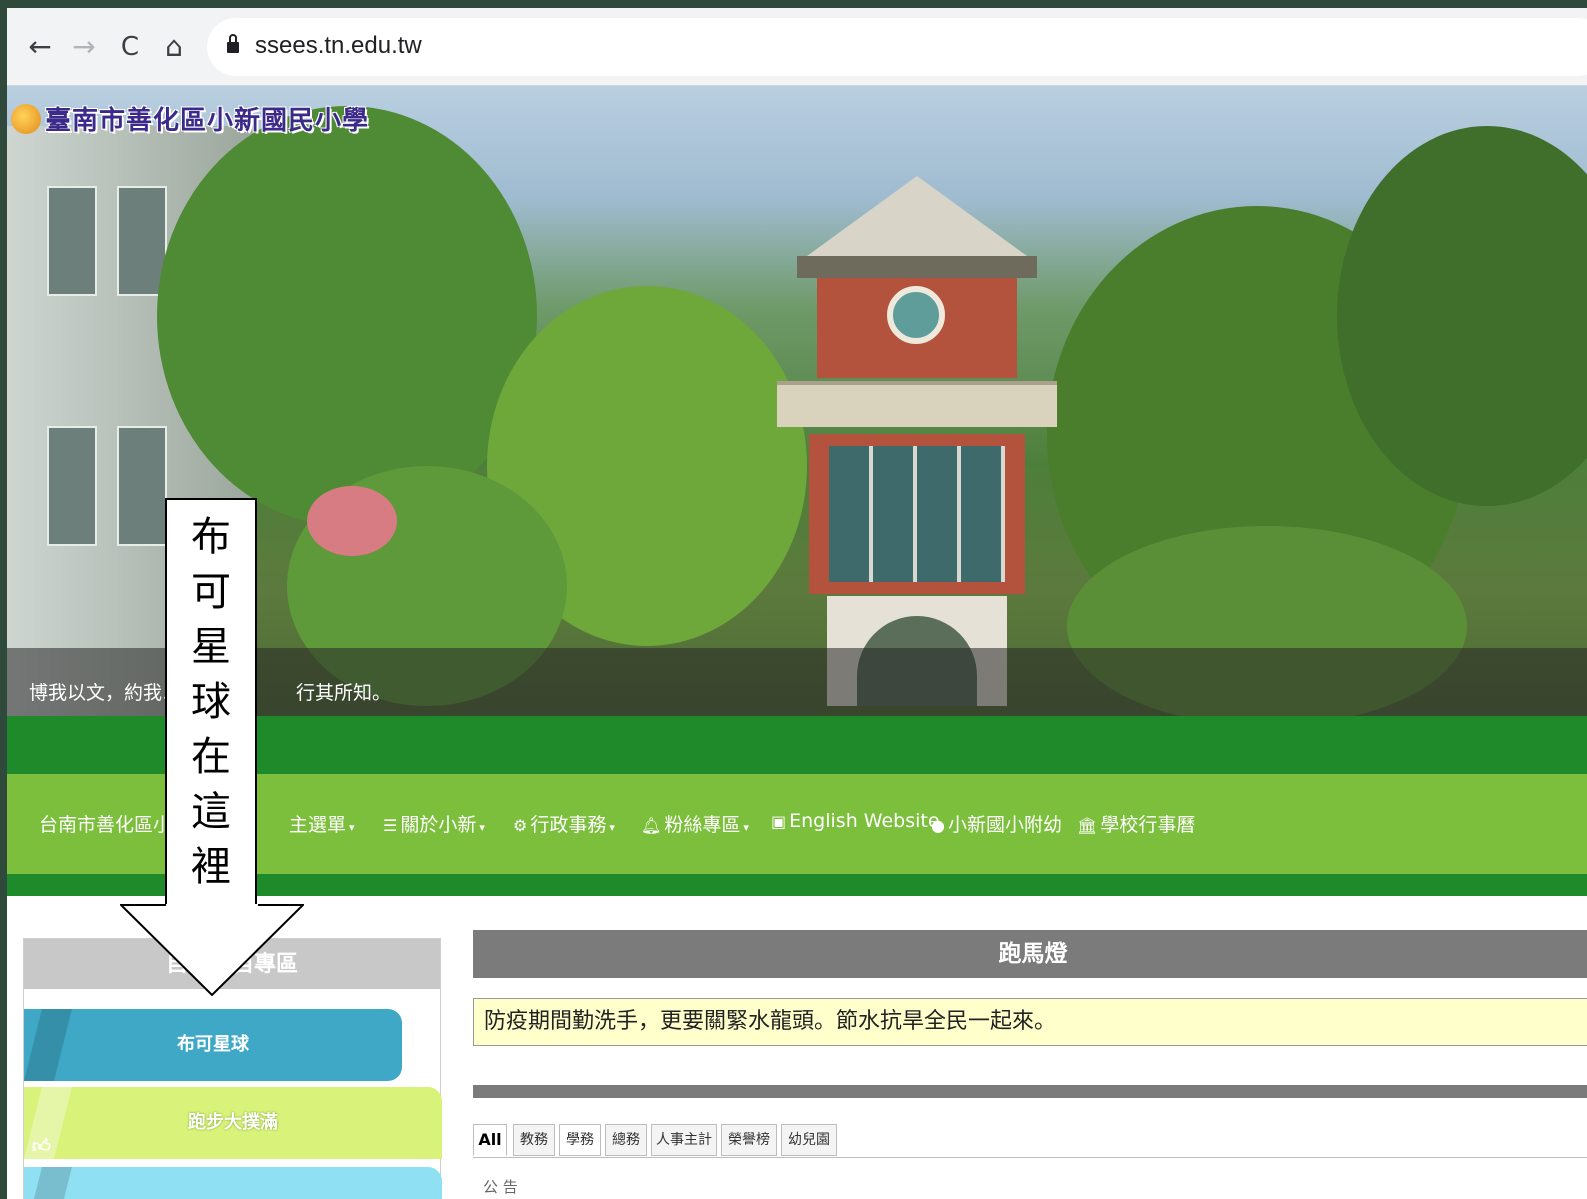 The width and height of the screenshot is (1587, 1199). Describe the element at coordinates (917, 441) in the screenshot. I see `banner-tower` at that location.